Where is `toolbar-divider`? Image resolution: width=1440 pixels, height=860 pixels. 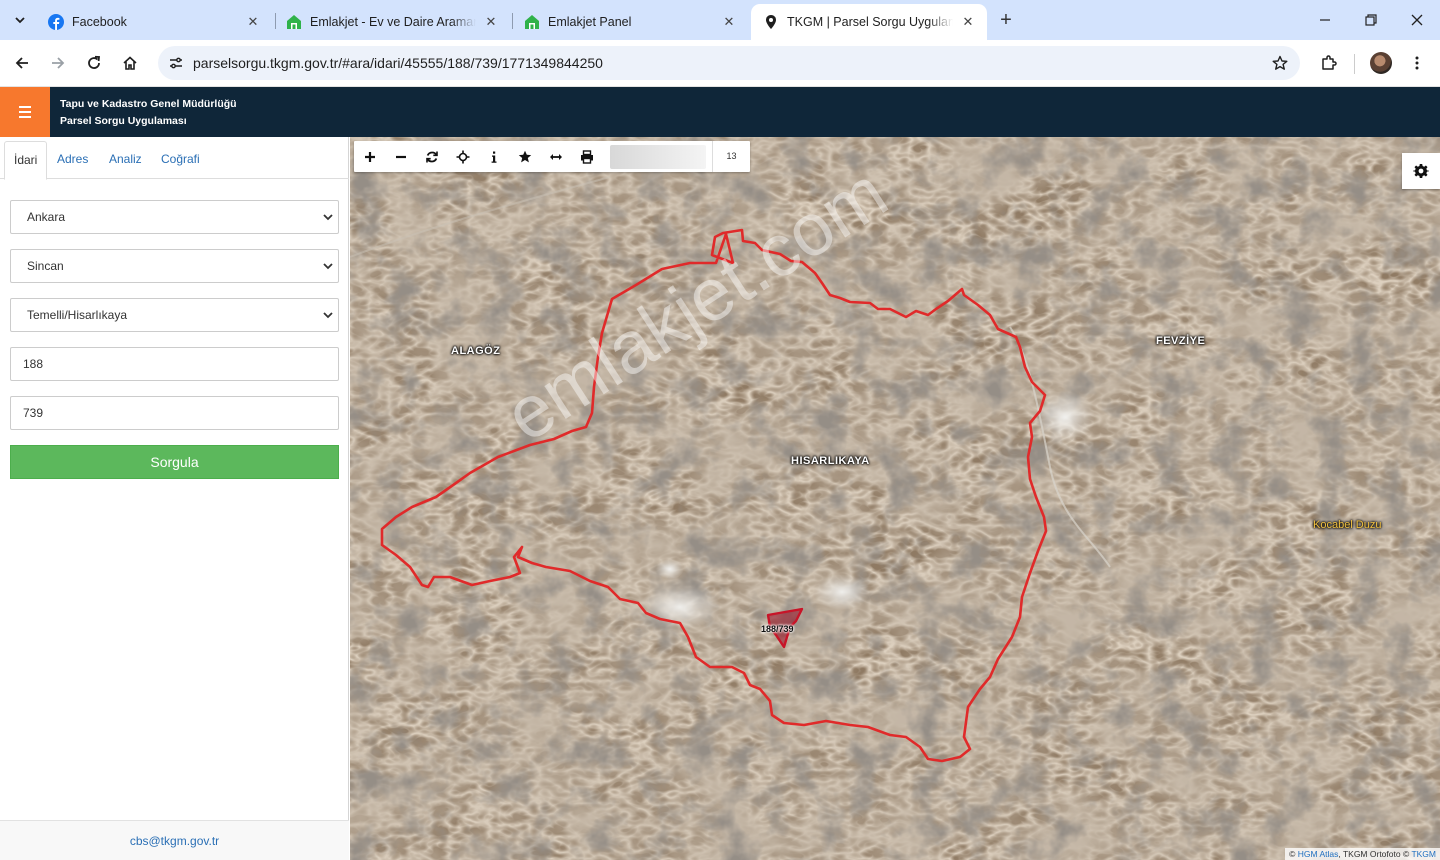
toolbar-divider is located at coordinates (1354, 64).